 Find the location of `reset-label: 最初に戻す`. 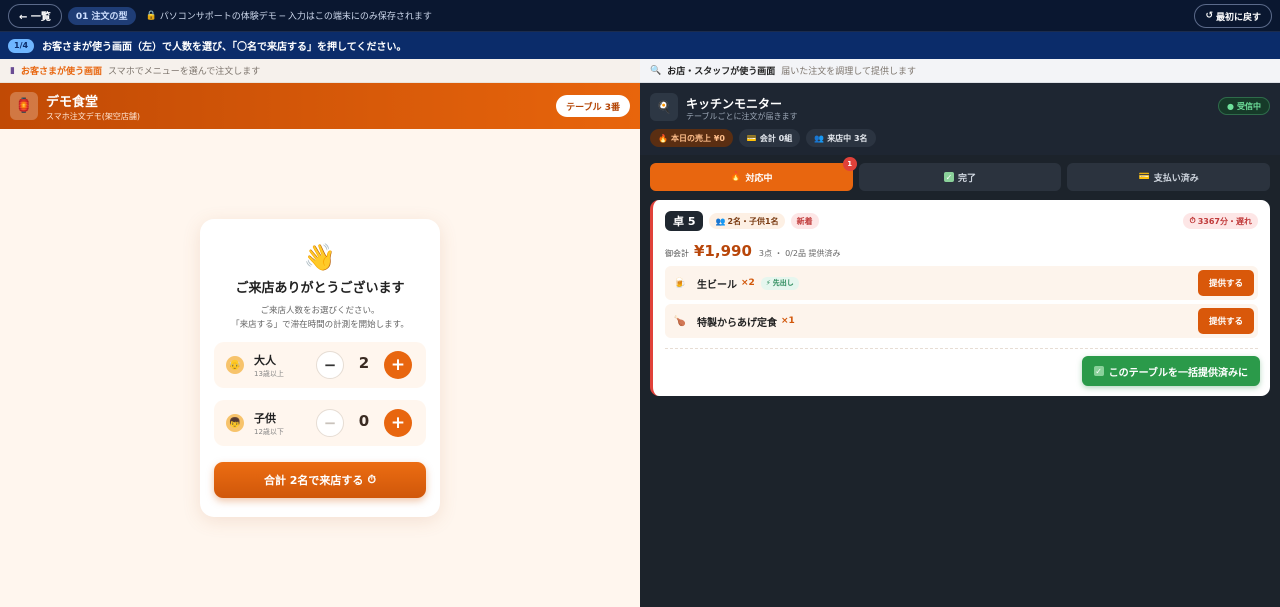

reset-label: 最初に戻す is located at coordinates (1238, 17).